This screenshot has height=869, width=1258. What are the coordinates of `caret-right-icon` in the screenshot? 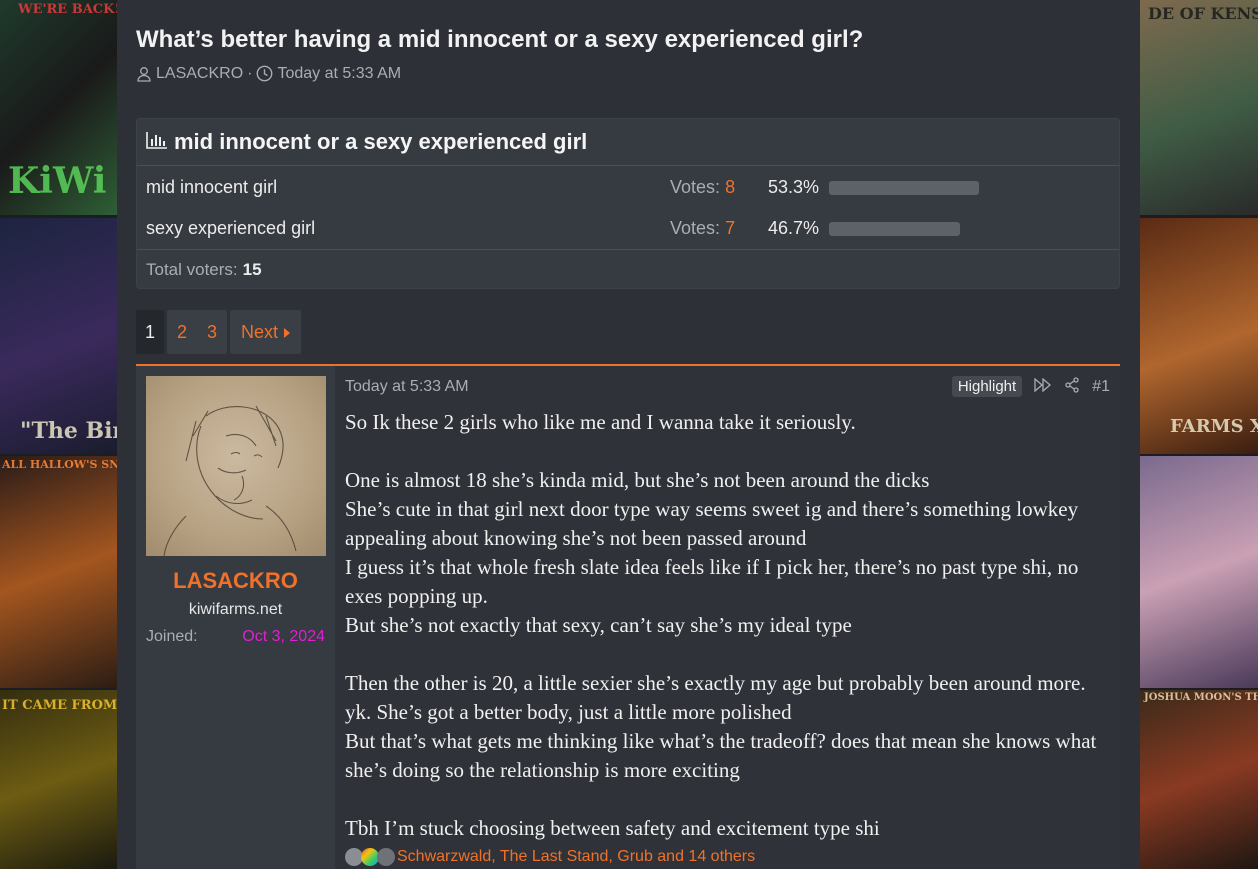 It's located at (287, 332).